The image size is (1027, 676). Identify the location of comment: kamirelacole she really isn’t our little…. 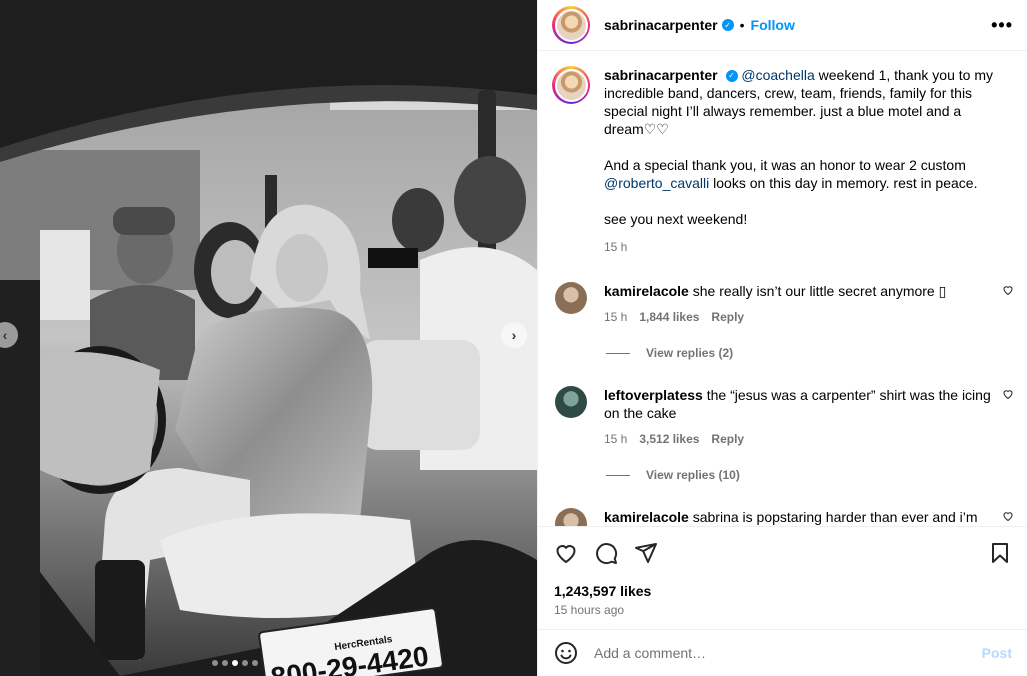
(783, 304).